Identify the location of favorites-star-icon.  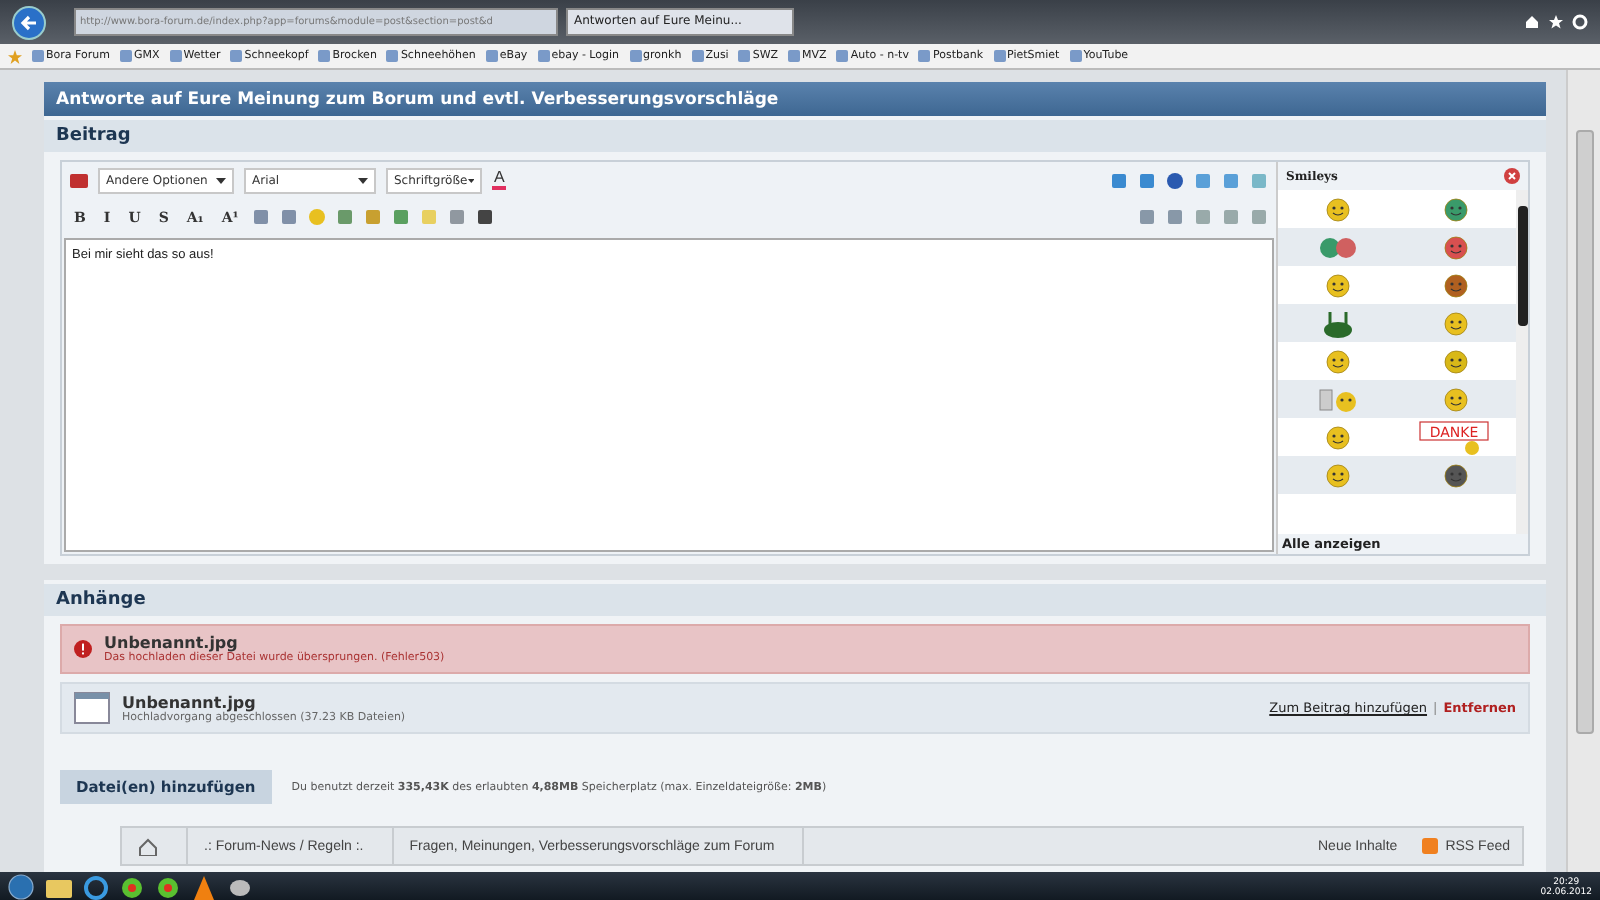
(15, 56).